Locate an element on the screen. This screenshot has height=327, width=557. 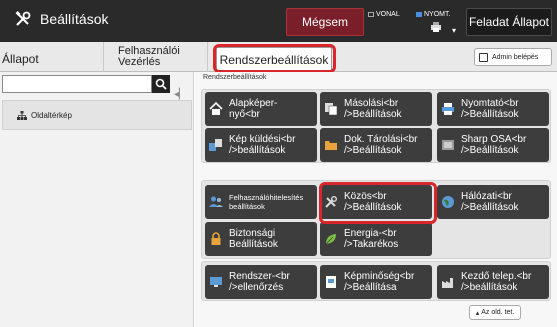
document-icon is located at coordinates (331, 282).